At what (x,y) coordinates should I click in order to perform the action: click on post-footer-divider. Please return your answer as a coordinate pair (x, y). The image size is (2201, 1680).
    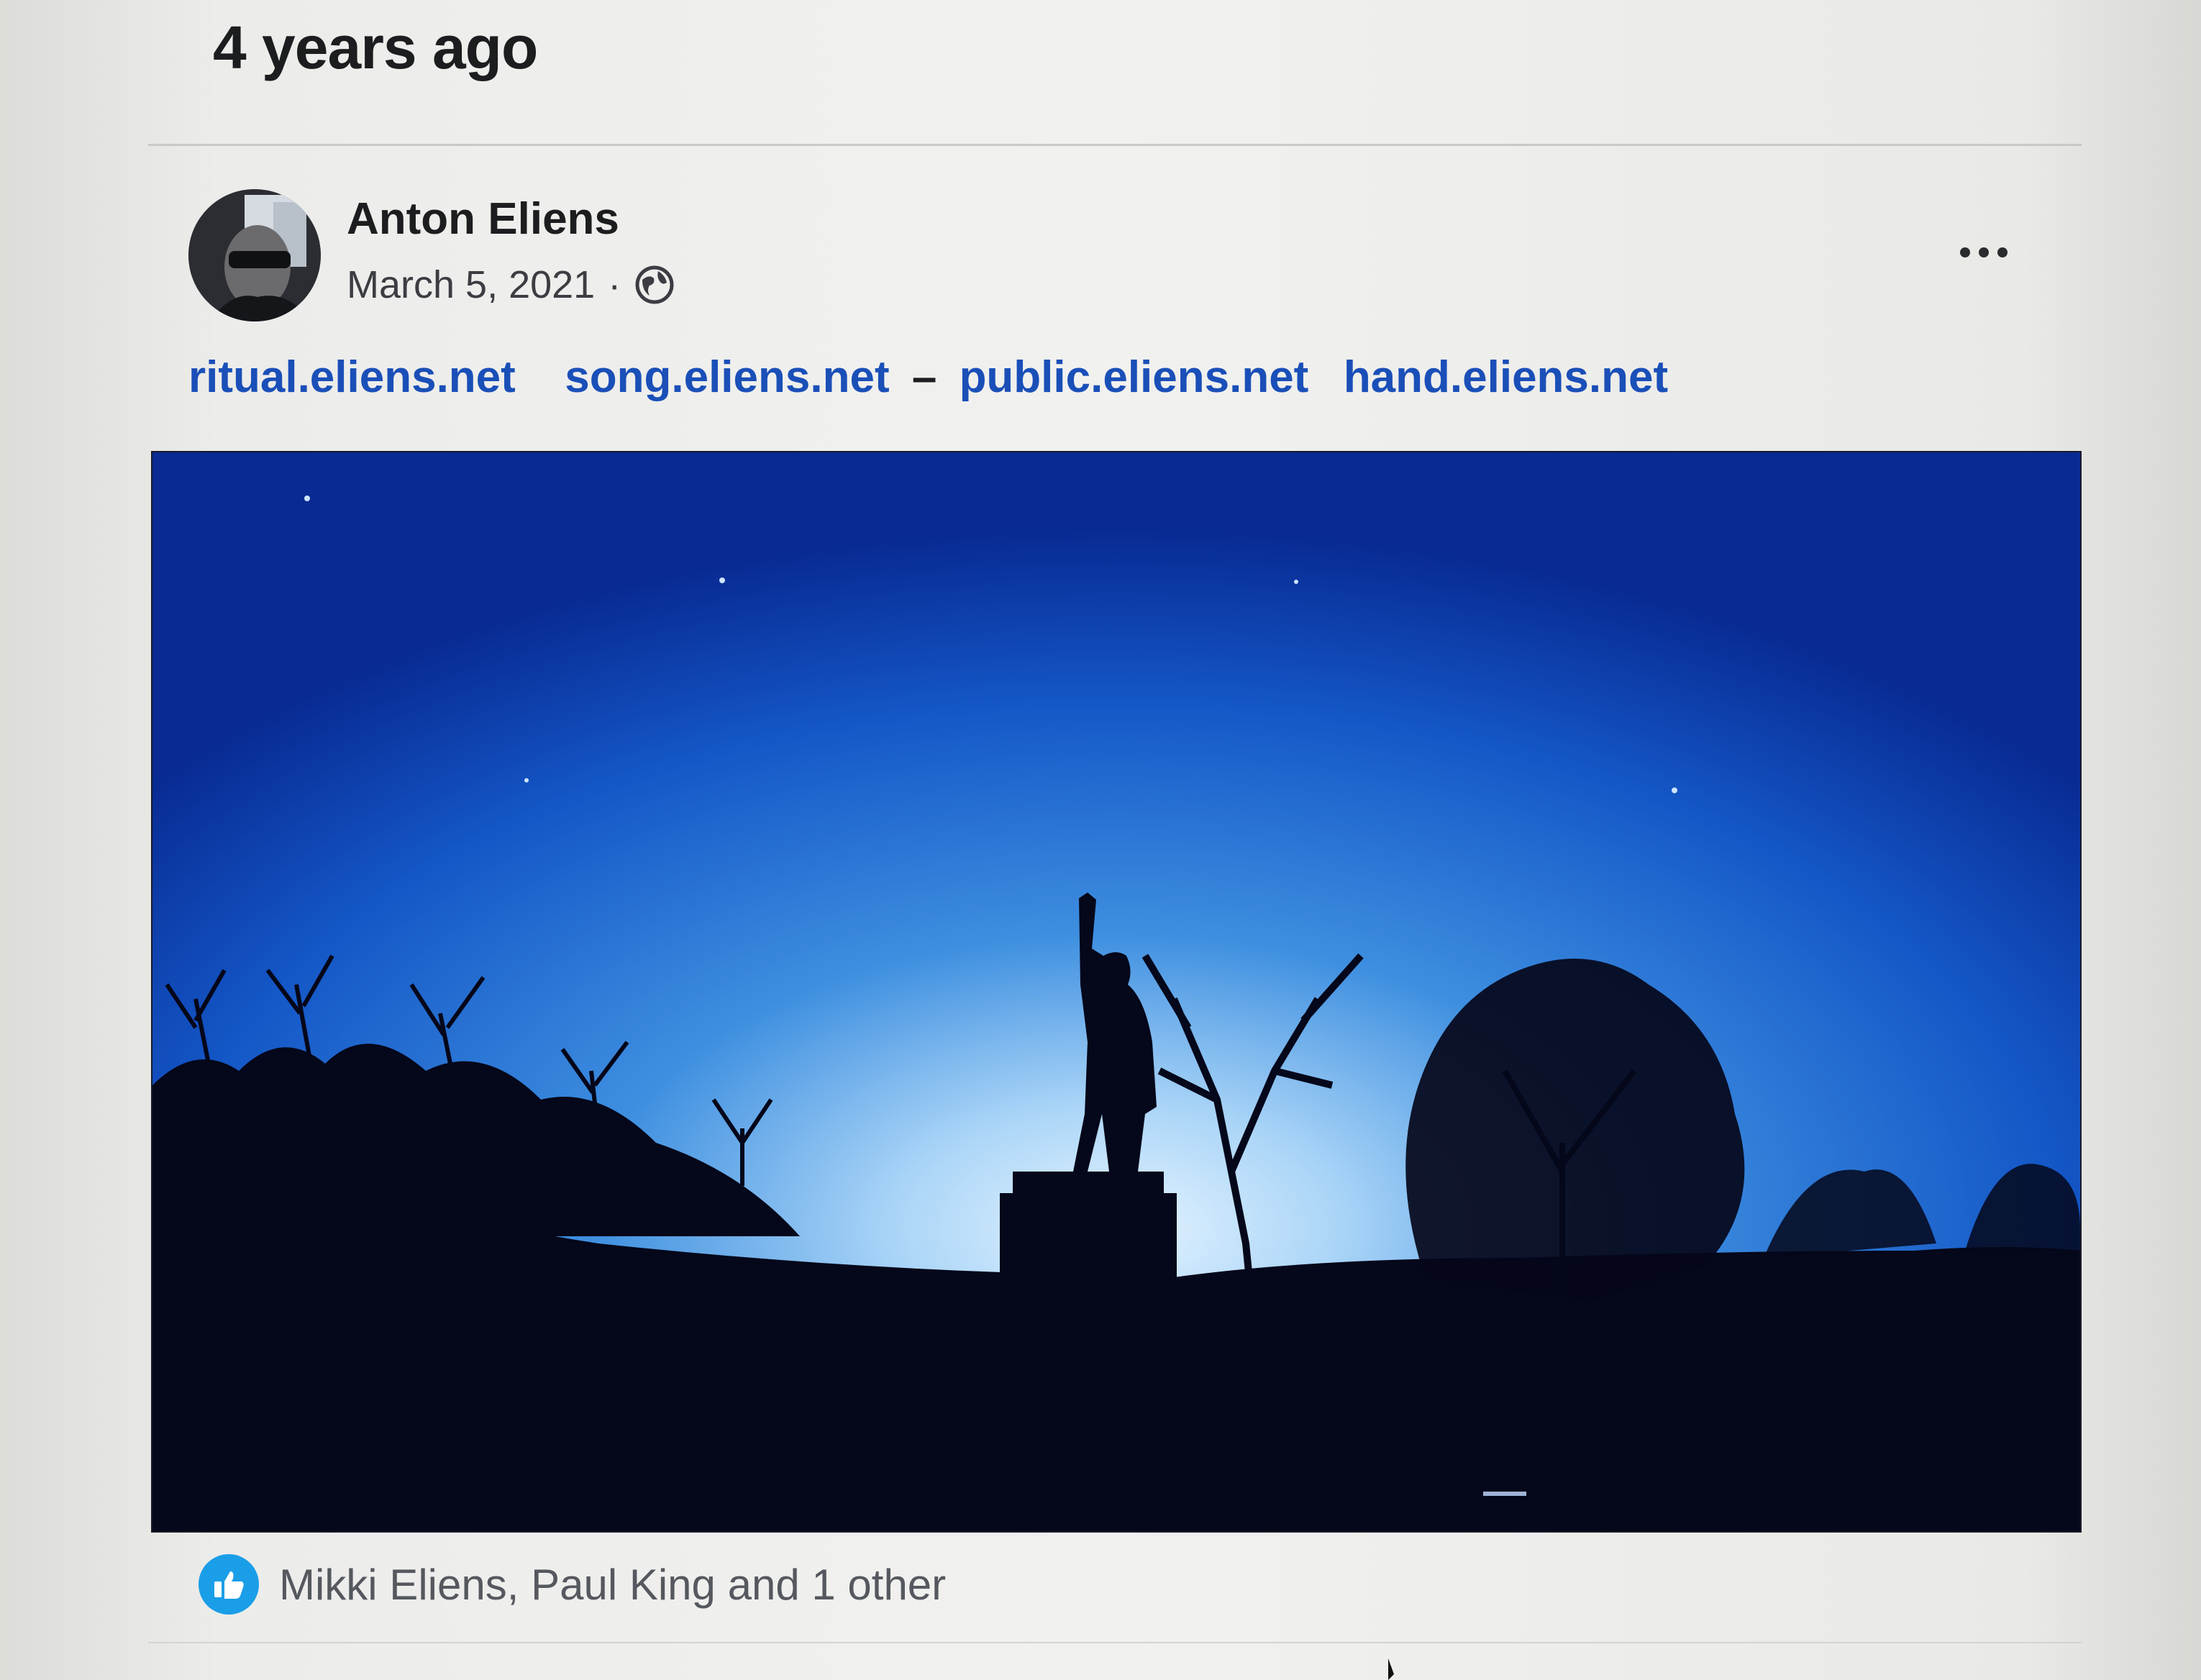
    Looking at the image, I should click on (1115, 1642).